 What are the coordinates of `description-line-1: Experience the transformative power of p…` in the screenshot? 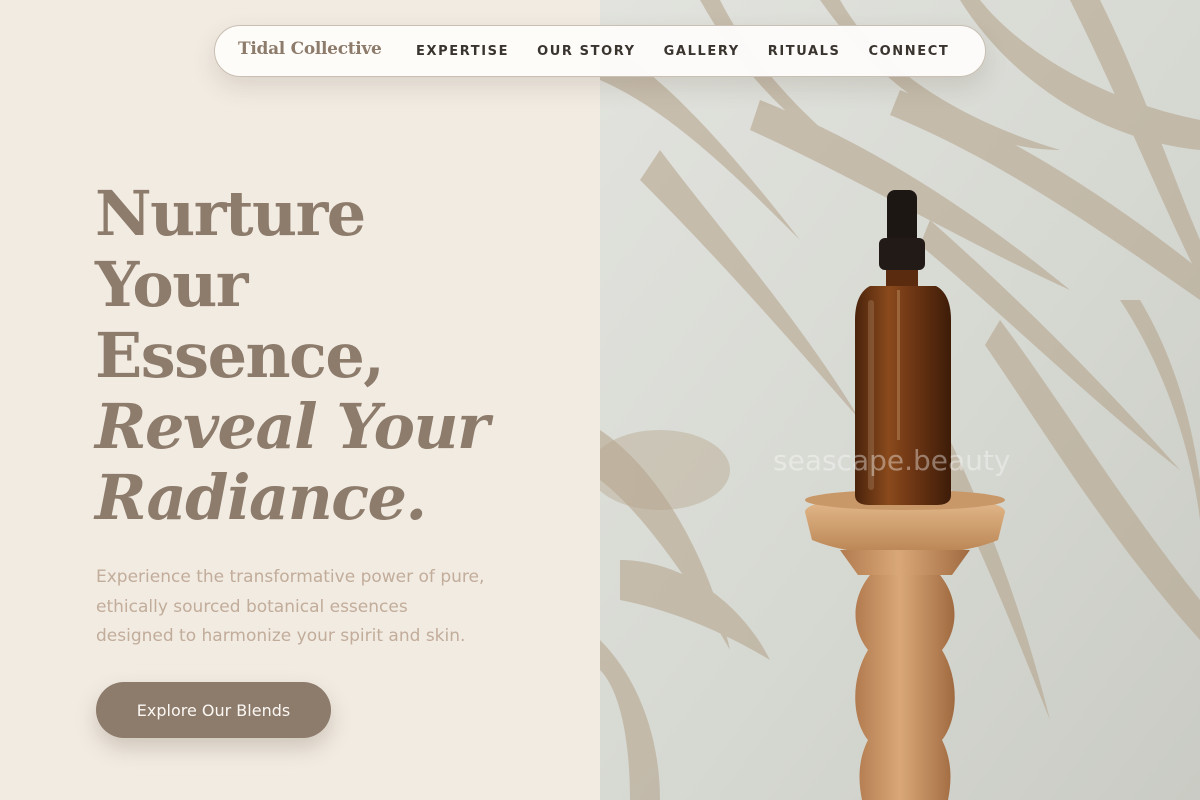 It's located at (290, 577).